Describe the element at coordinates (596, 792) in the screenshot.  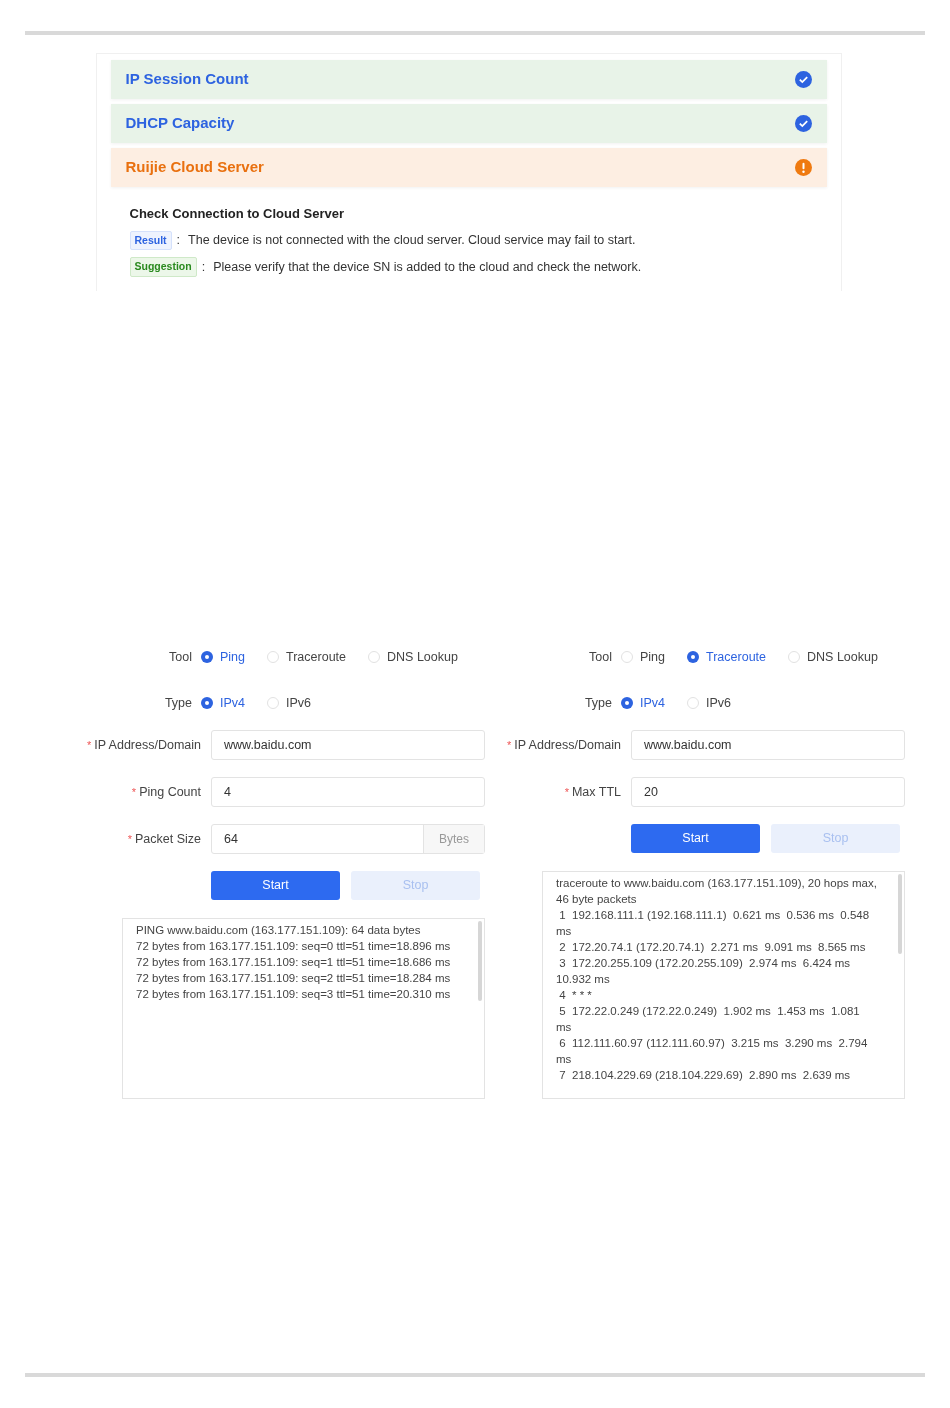
I see `field-label: Max TTL` at that location.